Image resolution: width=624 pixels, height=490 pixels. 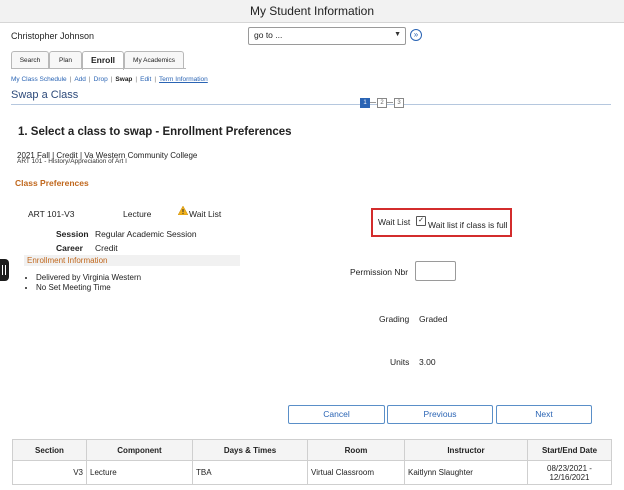 I want to click on table-cell-room: Virtual Classroom, so click(x=356, y=472).